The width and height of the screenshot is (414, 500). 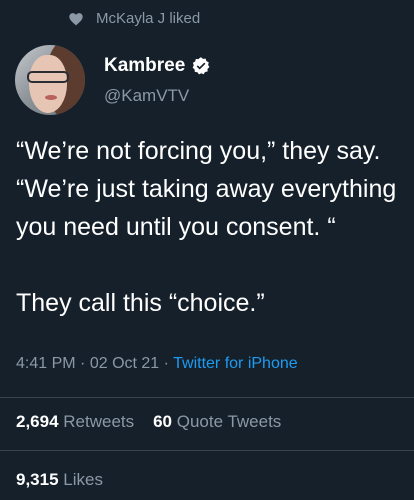 What do you see at coordinates (235, 363) in the screenshot?
I see `tweet-source-link: Twitter for iPhone` at bounding box center [235, 363].